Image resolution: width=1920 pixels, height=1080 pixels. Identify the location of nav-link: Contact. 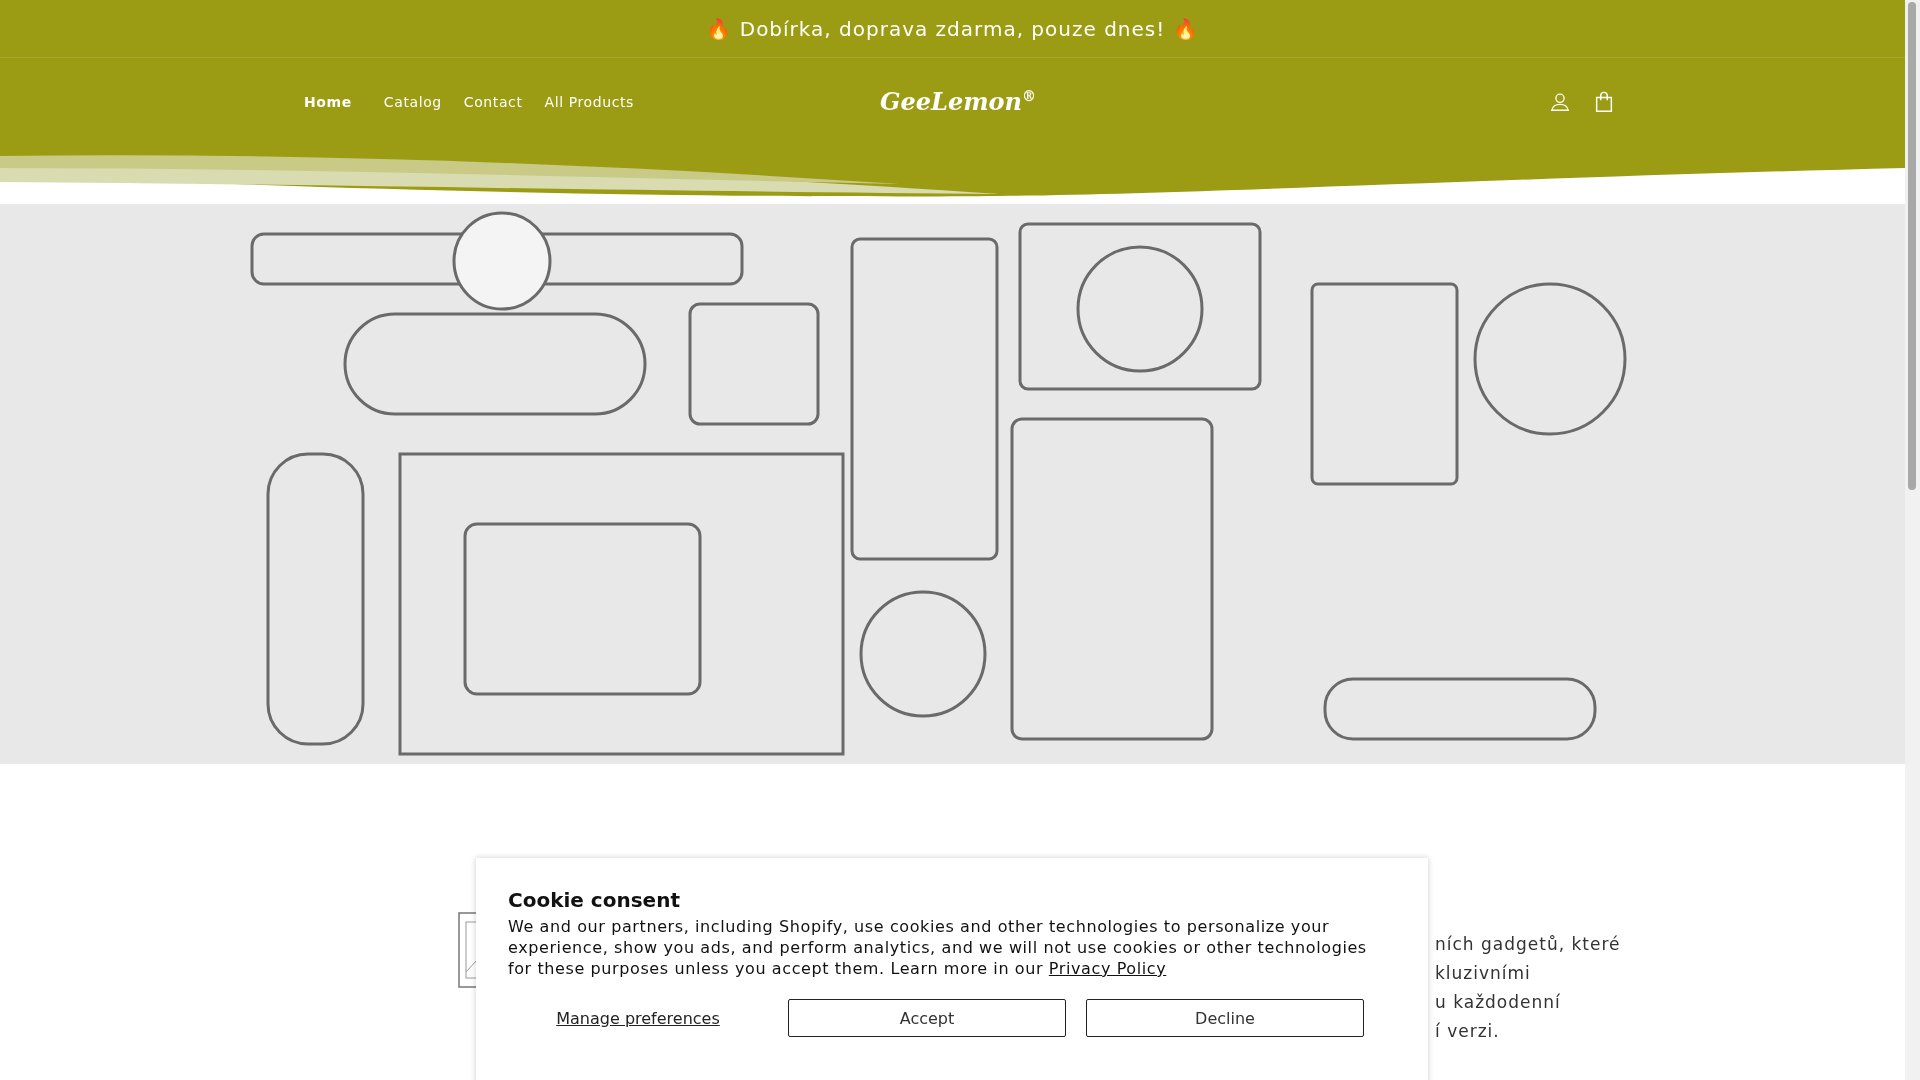
(493, 101).